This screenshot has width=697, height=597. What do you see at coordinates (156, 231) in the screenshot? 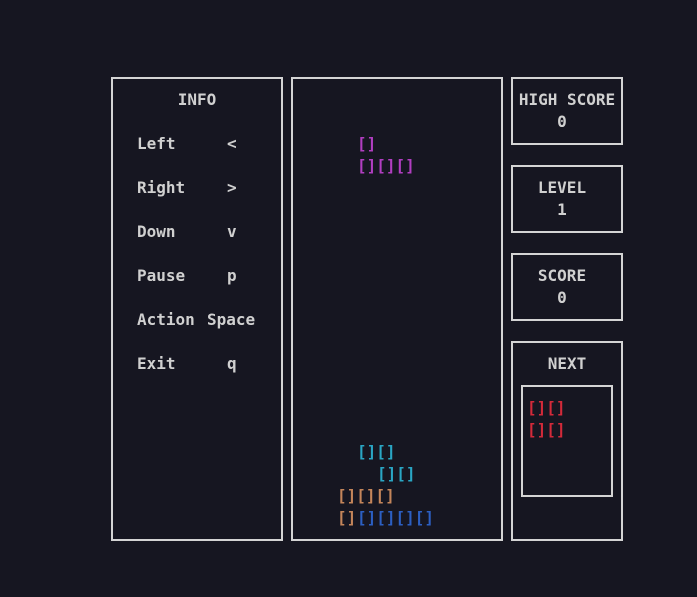
I see `control-down-label: Down` at bounding box center [156, 231].